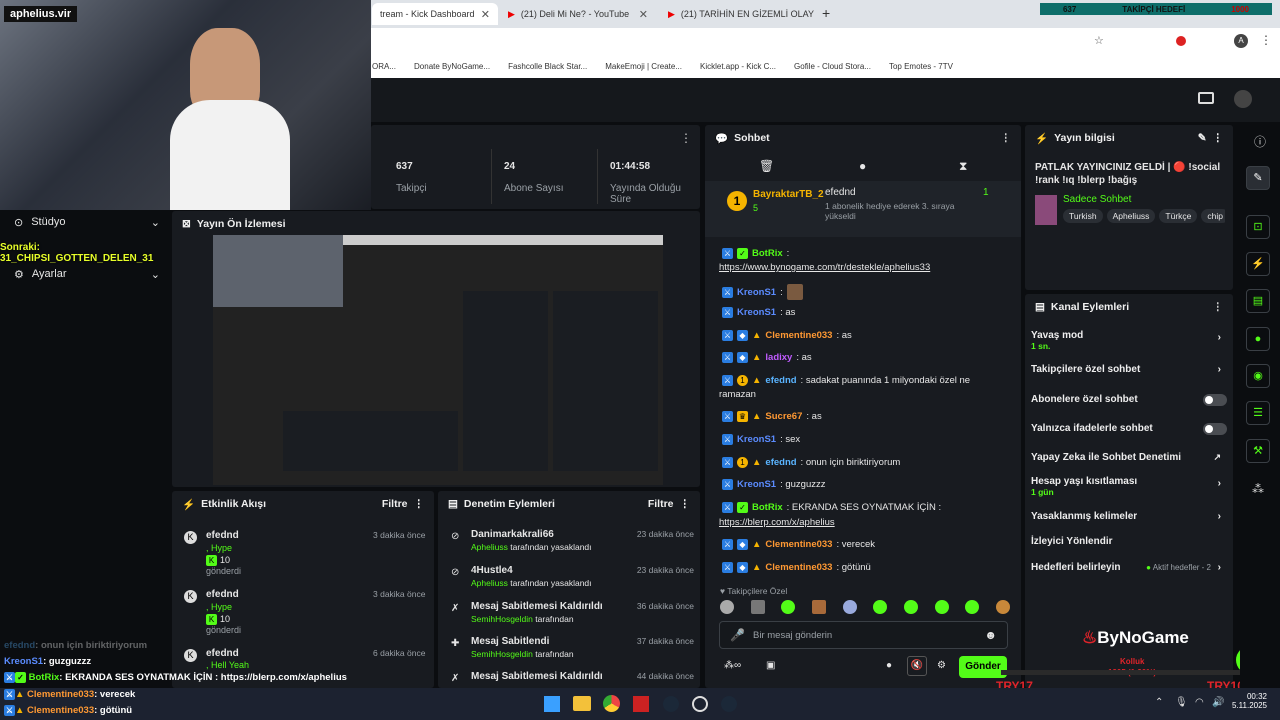 This screenshot has height=720, width=1280. What do you see at coordinates (737, 635) in the screenshot?
I see `microphone-icon: 🎤` at bounding box center [737, 635].